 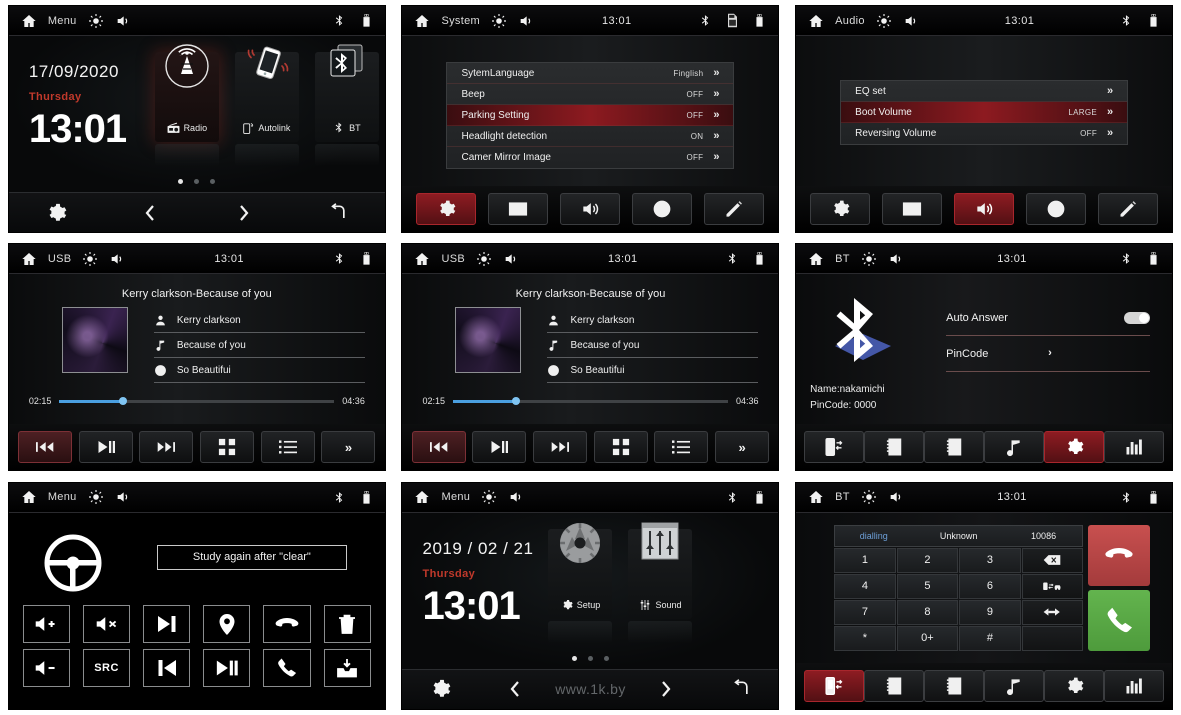 What do you see at coordinates (346, 105) in the screenshot?
I see `tile-bt: BT` at bounding box center [346, 105].